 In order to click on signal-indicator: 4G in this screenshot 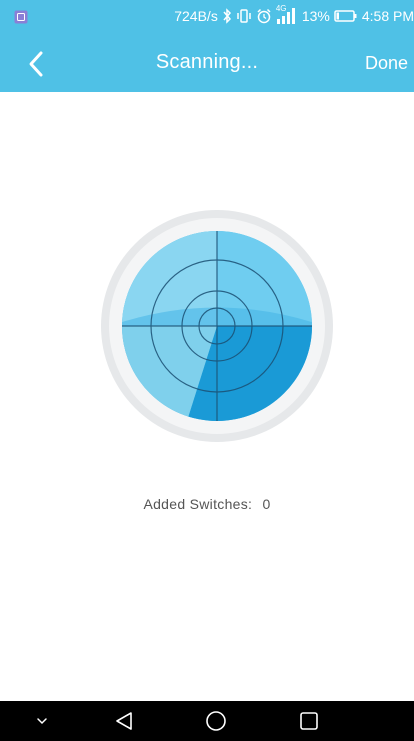, I will do `click(287, 14)`.